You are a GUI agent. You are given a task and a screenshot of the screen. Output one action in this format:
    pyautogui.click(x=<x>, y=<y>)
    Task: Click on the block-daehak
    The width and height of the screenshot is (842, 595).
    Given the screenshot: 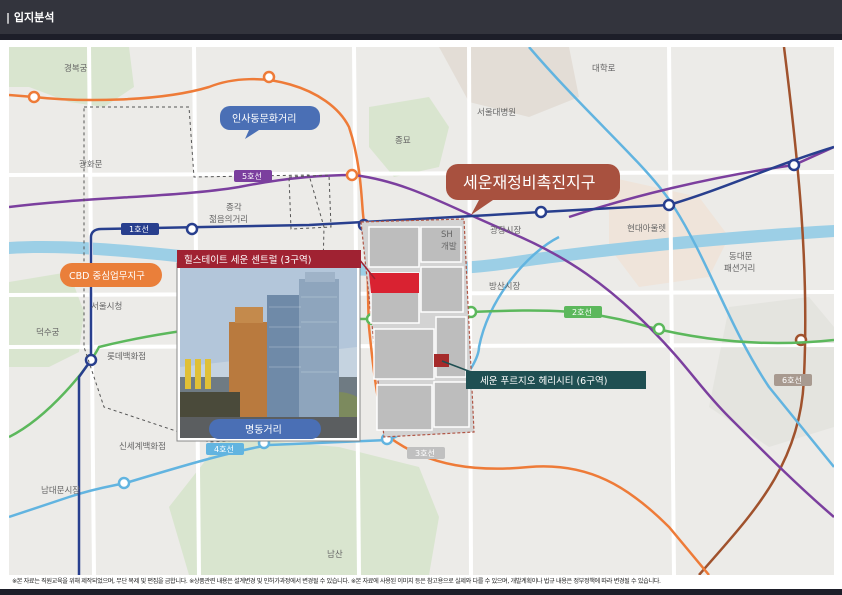 What is the action you would take?
    pyautogui.click(x=509, y=82)
    